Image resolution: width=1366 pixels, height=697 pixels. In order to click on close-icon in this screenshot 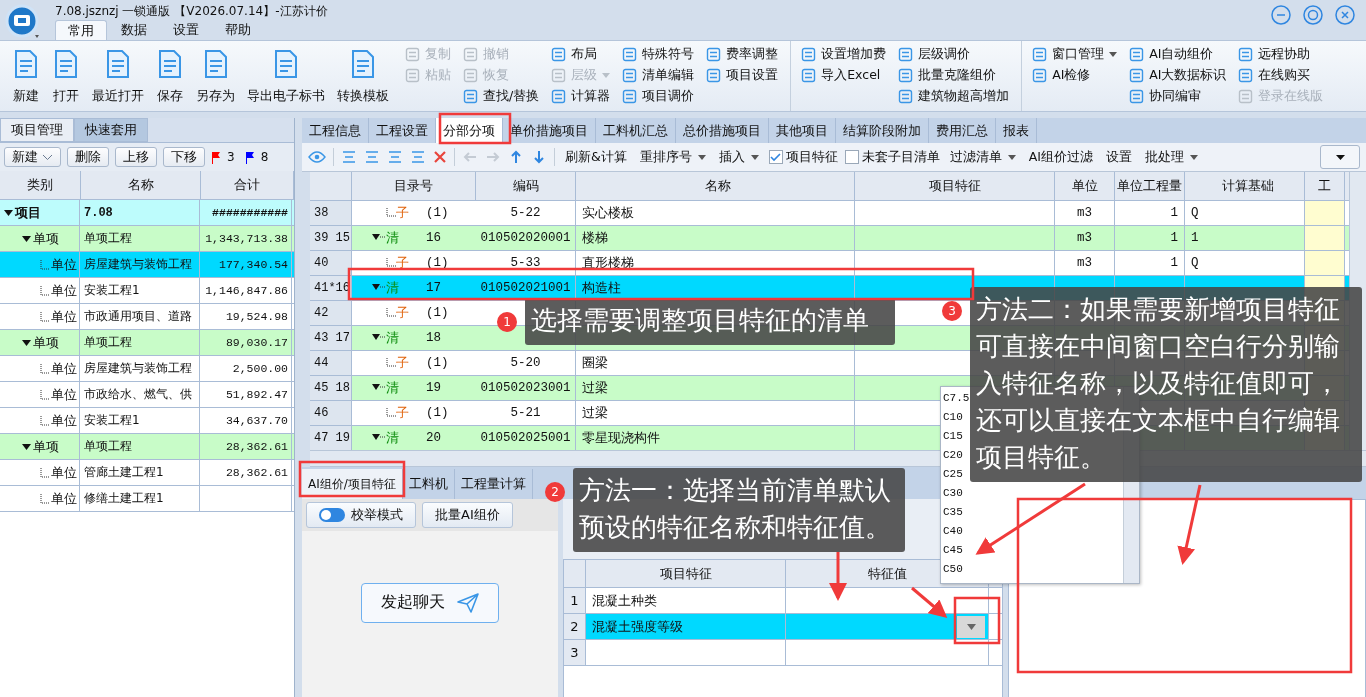, I will do `click(1345, 15)`.